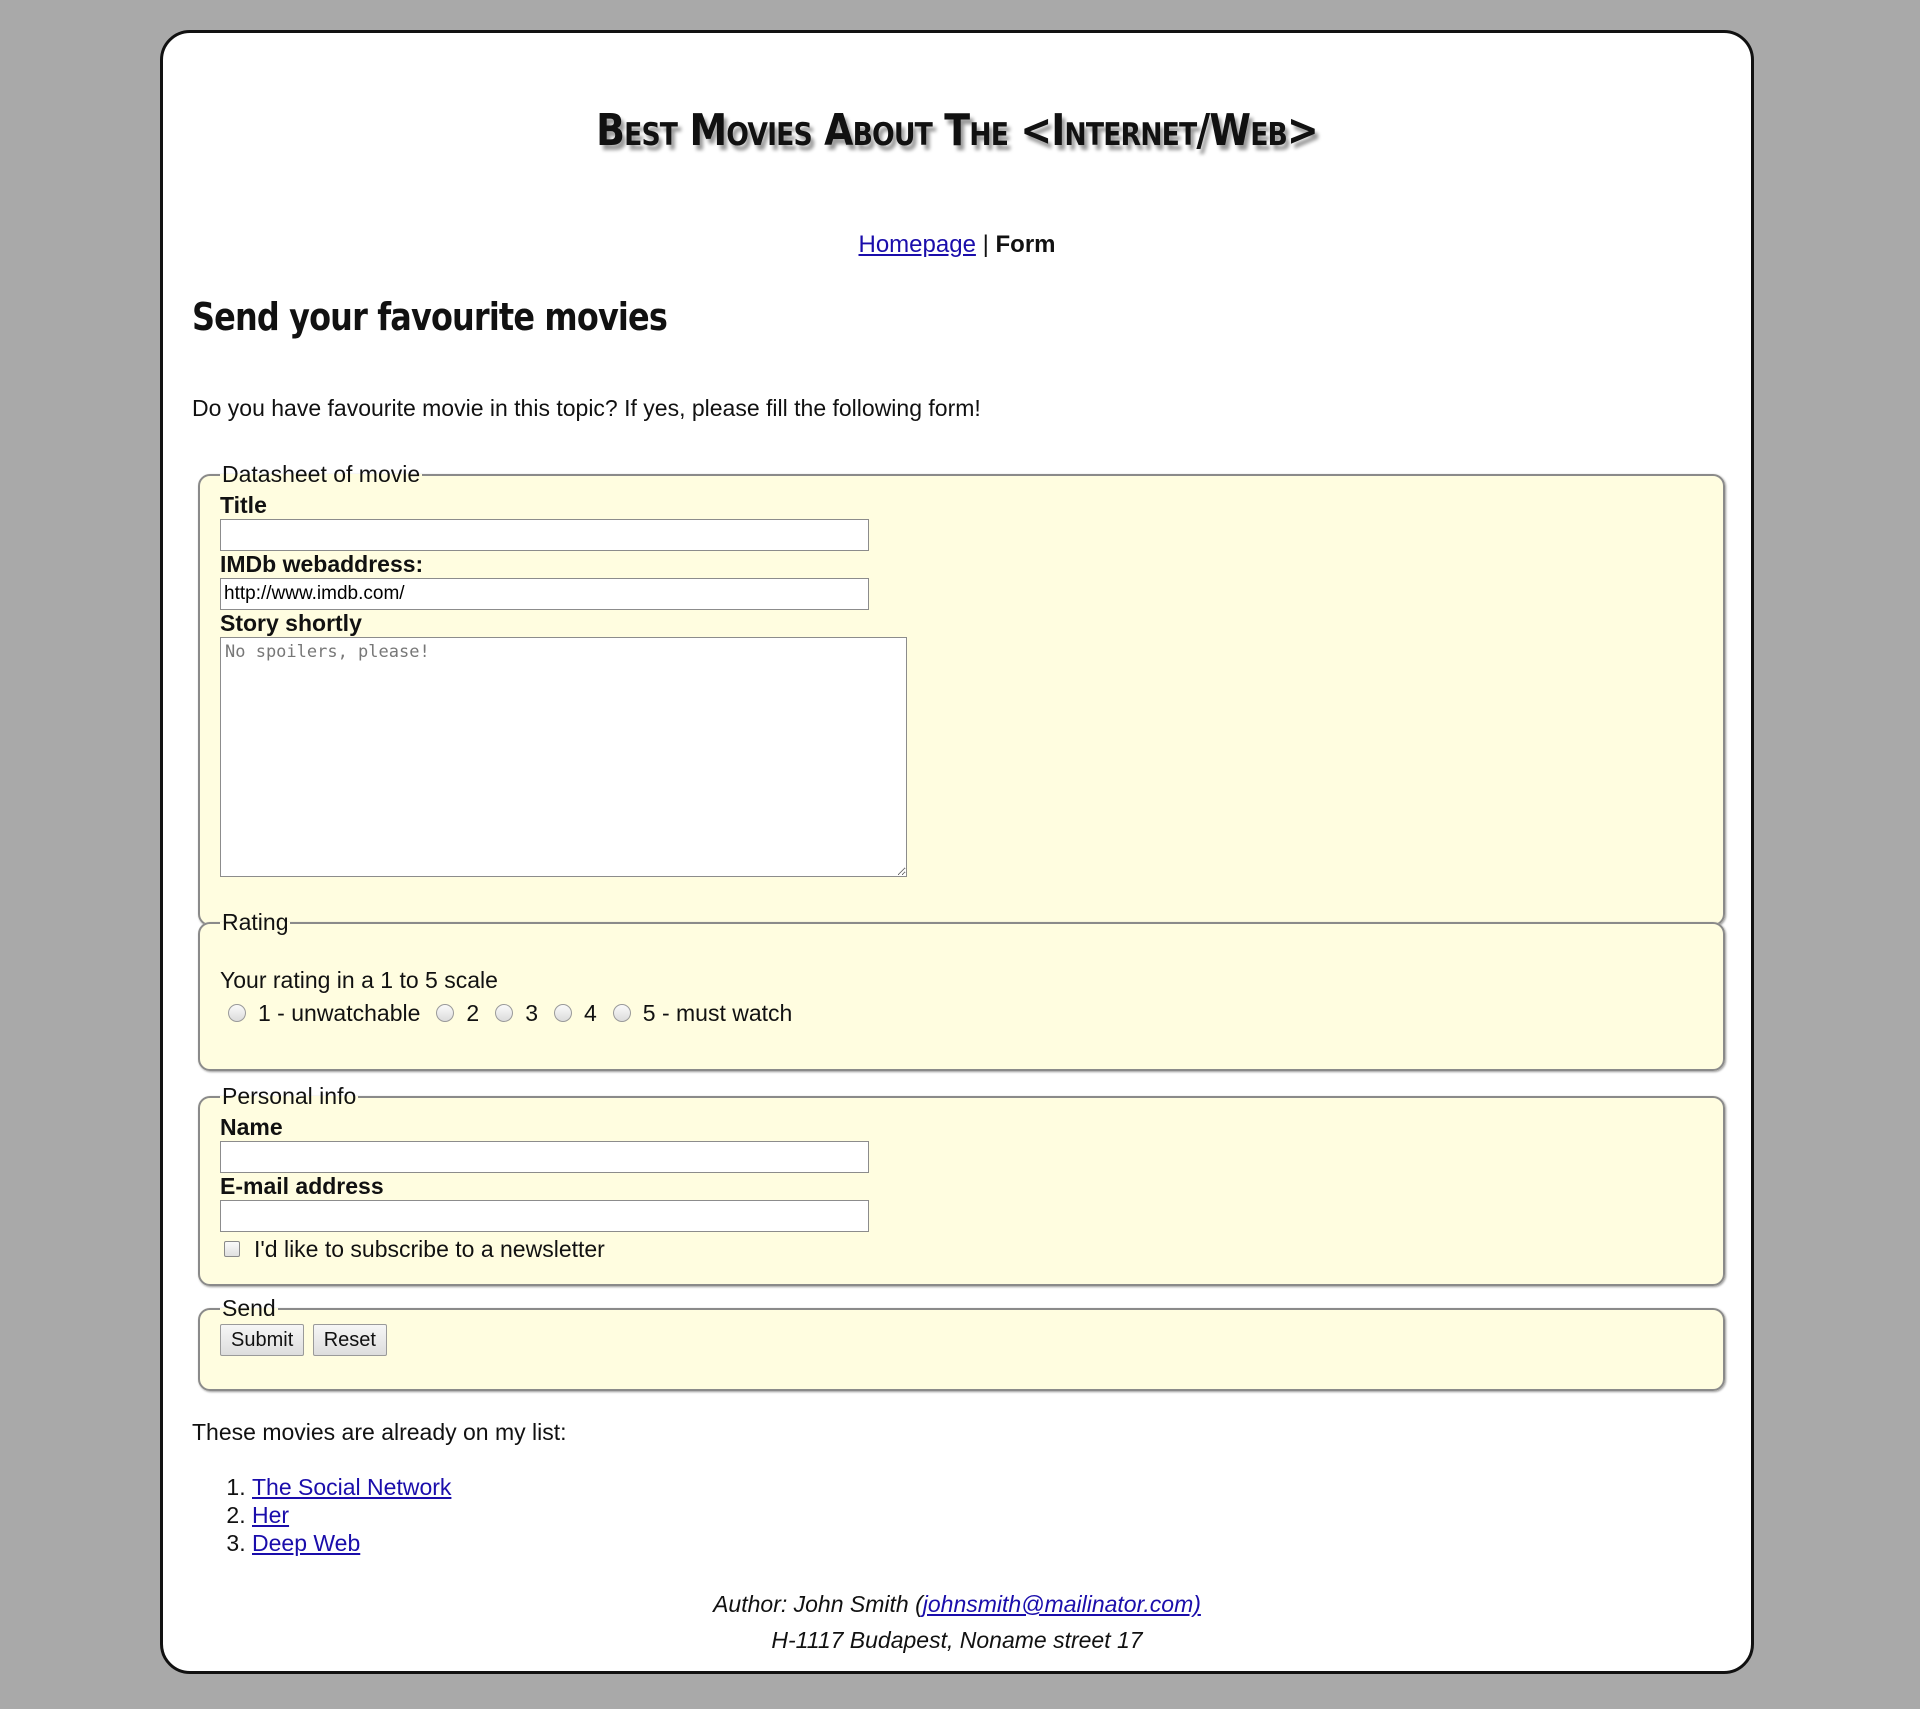 The height and width of the screenshot is (1709, 1920). Describe the element at coordinates (430, 317) in the screenshot. I see `page-heading: Send your favourite movies` at that location.